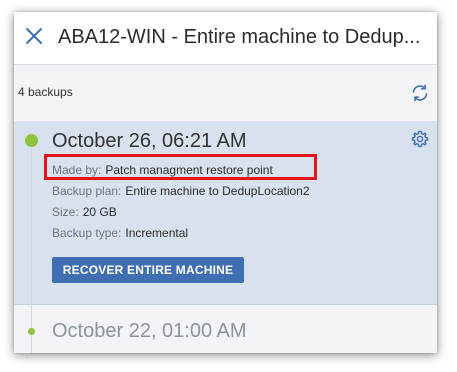 The height and width of the screenshot is (372, 457). What do you see at coordinates (99, 212) in the screenshot?
I see `size-value: 20 GB` at bounding box center [99, 212].